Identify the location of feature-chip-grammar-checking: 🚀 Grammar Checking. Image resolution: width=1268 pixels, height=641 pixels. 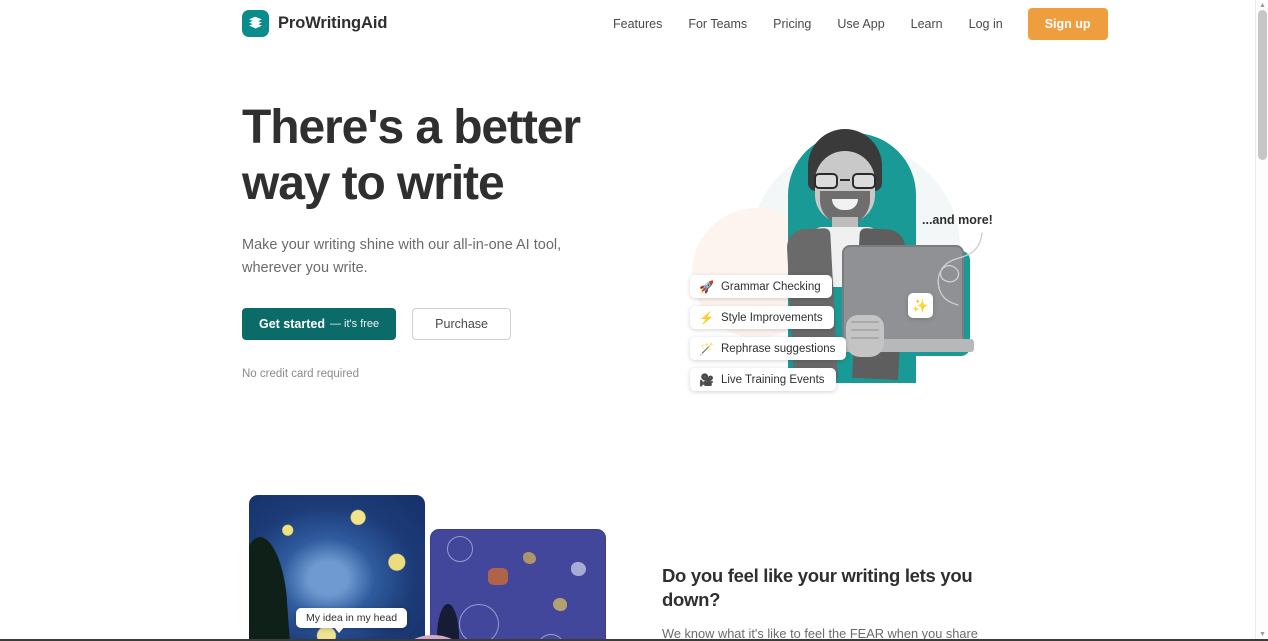
(761, 286).